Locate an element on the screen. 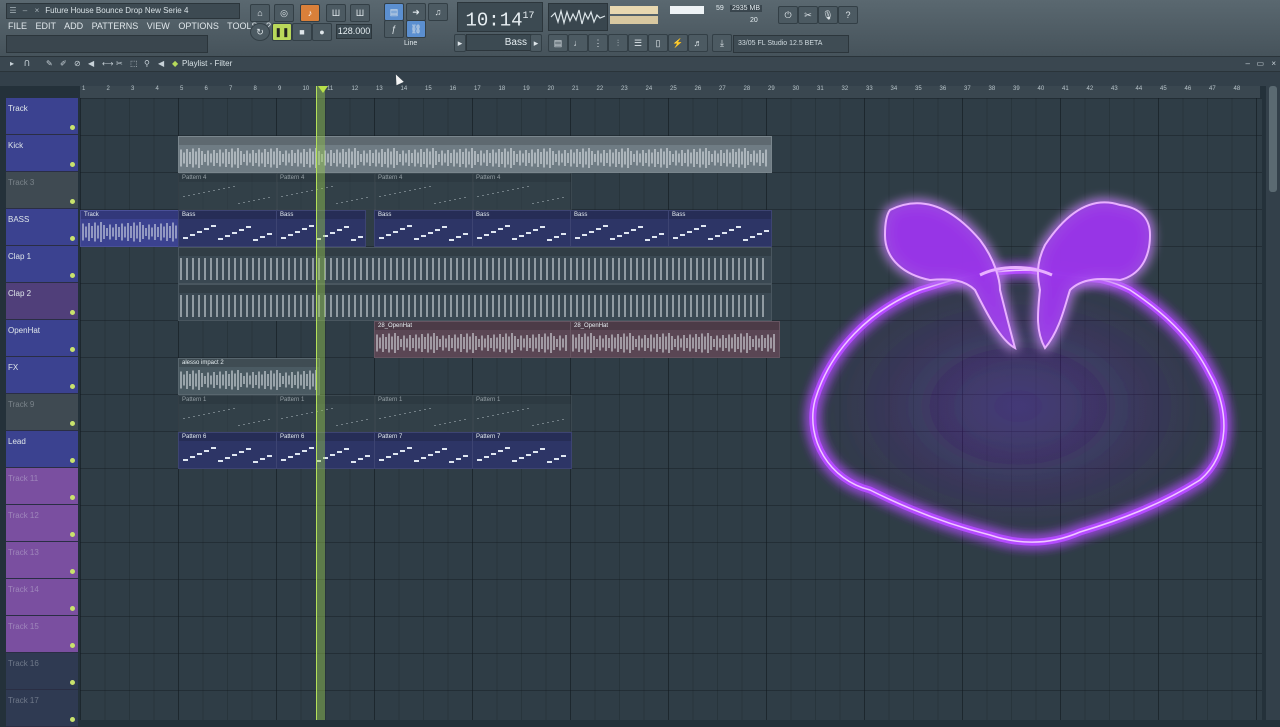 The height and width of the screenshot is (727, 1280). record-button: ● is located at coordinates (322, 32).